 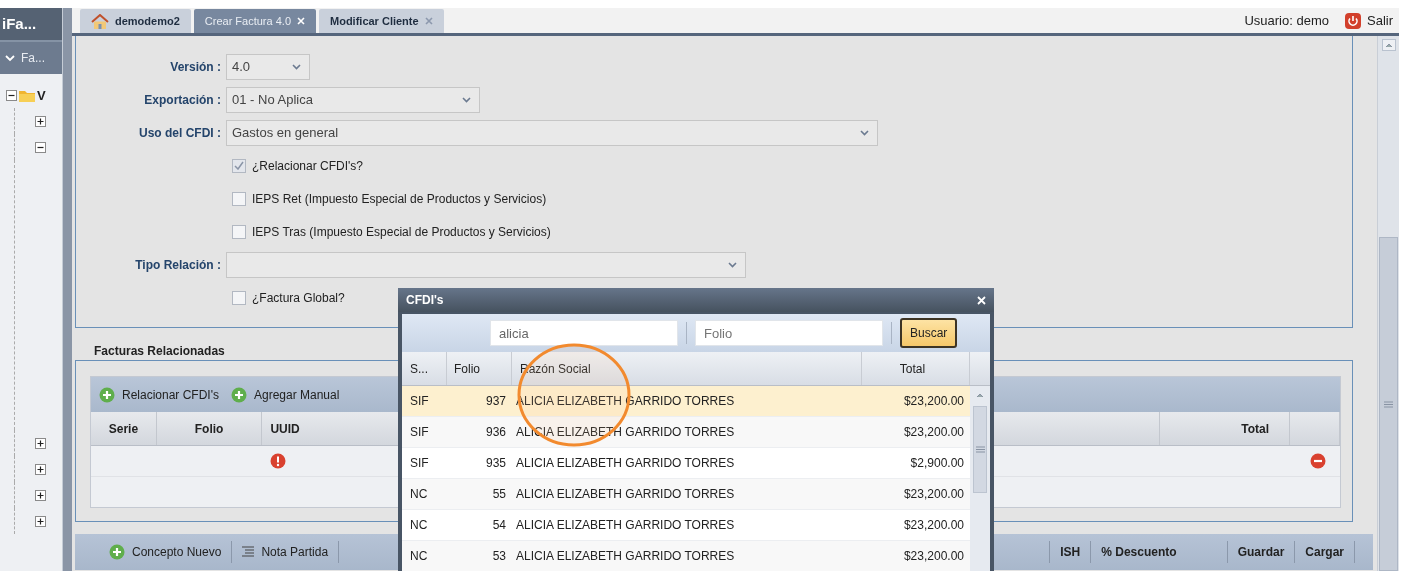 I want to click on checkmark-icon, so click(x=239, y=165).